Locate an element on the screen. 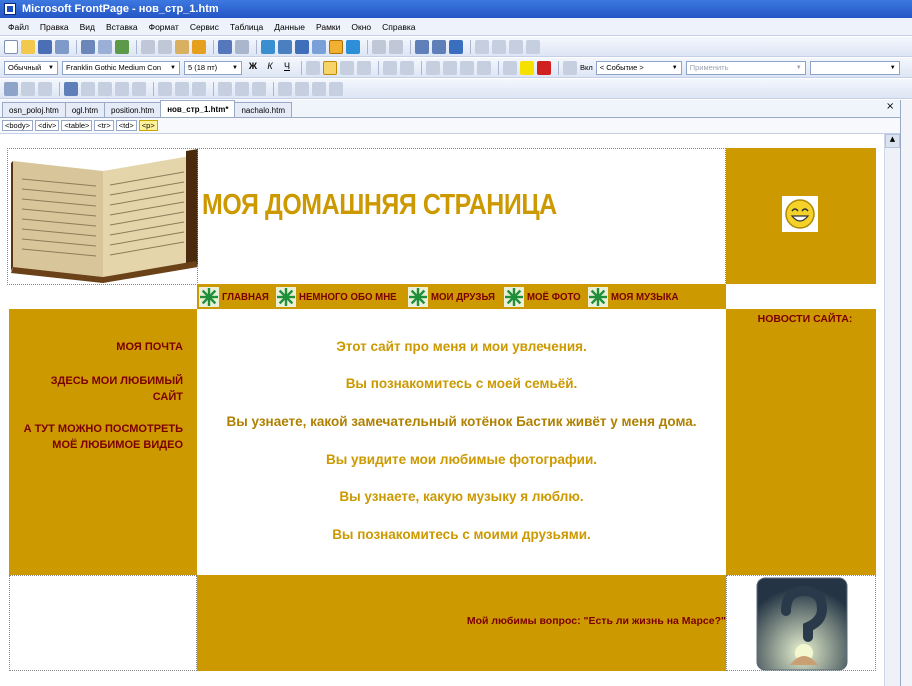  menu-item-9: Окно is located at coordinates (361, 27).